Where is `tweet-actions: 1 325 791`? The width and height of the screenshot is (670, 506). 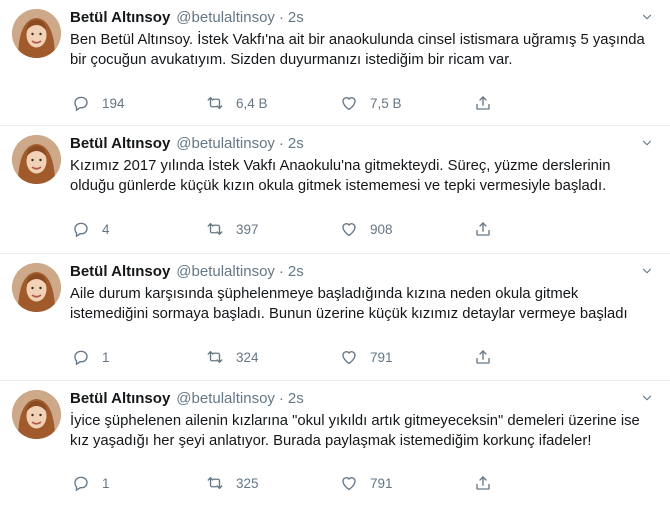 tweet-actions: 1 325 791 is located at coordinates (288, 483).